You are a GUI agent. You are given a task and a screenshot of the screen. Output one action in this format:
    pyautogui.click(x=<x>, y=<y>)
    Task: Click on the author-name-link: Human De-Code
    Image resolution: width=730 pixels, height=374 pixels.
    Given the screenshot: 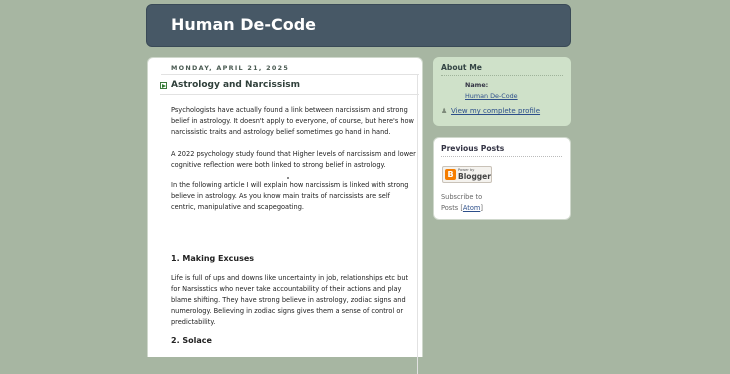 What is the action you would take?
    pyautogui.click(x=491, y=96)
    